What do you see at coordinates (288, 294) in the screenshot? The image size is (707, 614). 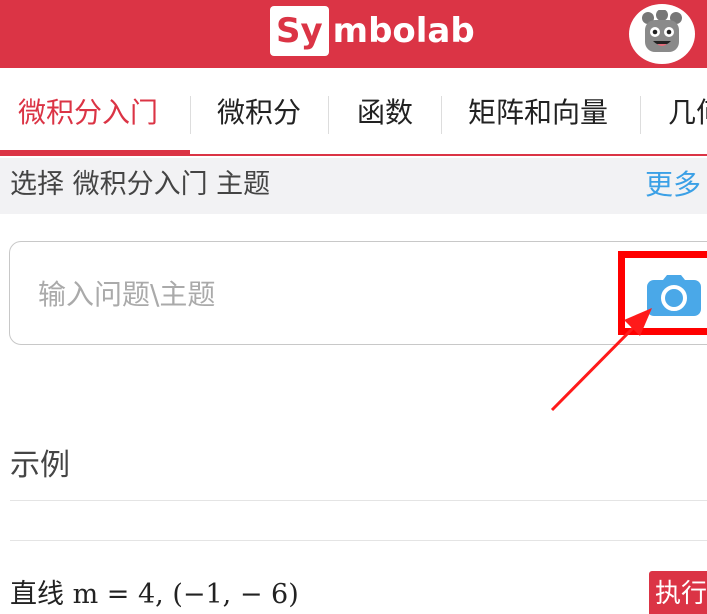 I see `search-input` at bounding box center [288, 294].